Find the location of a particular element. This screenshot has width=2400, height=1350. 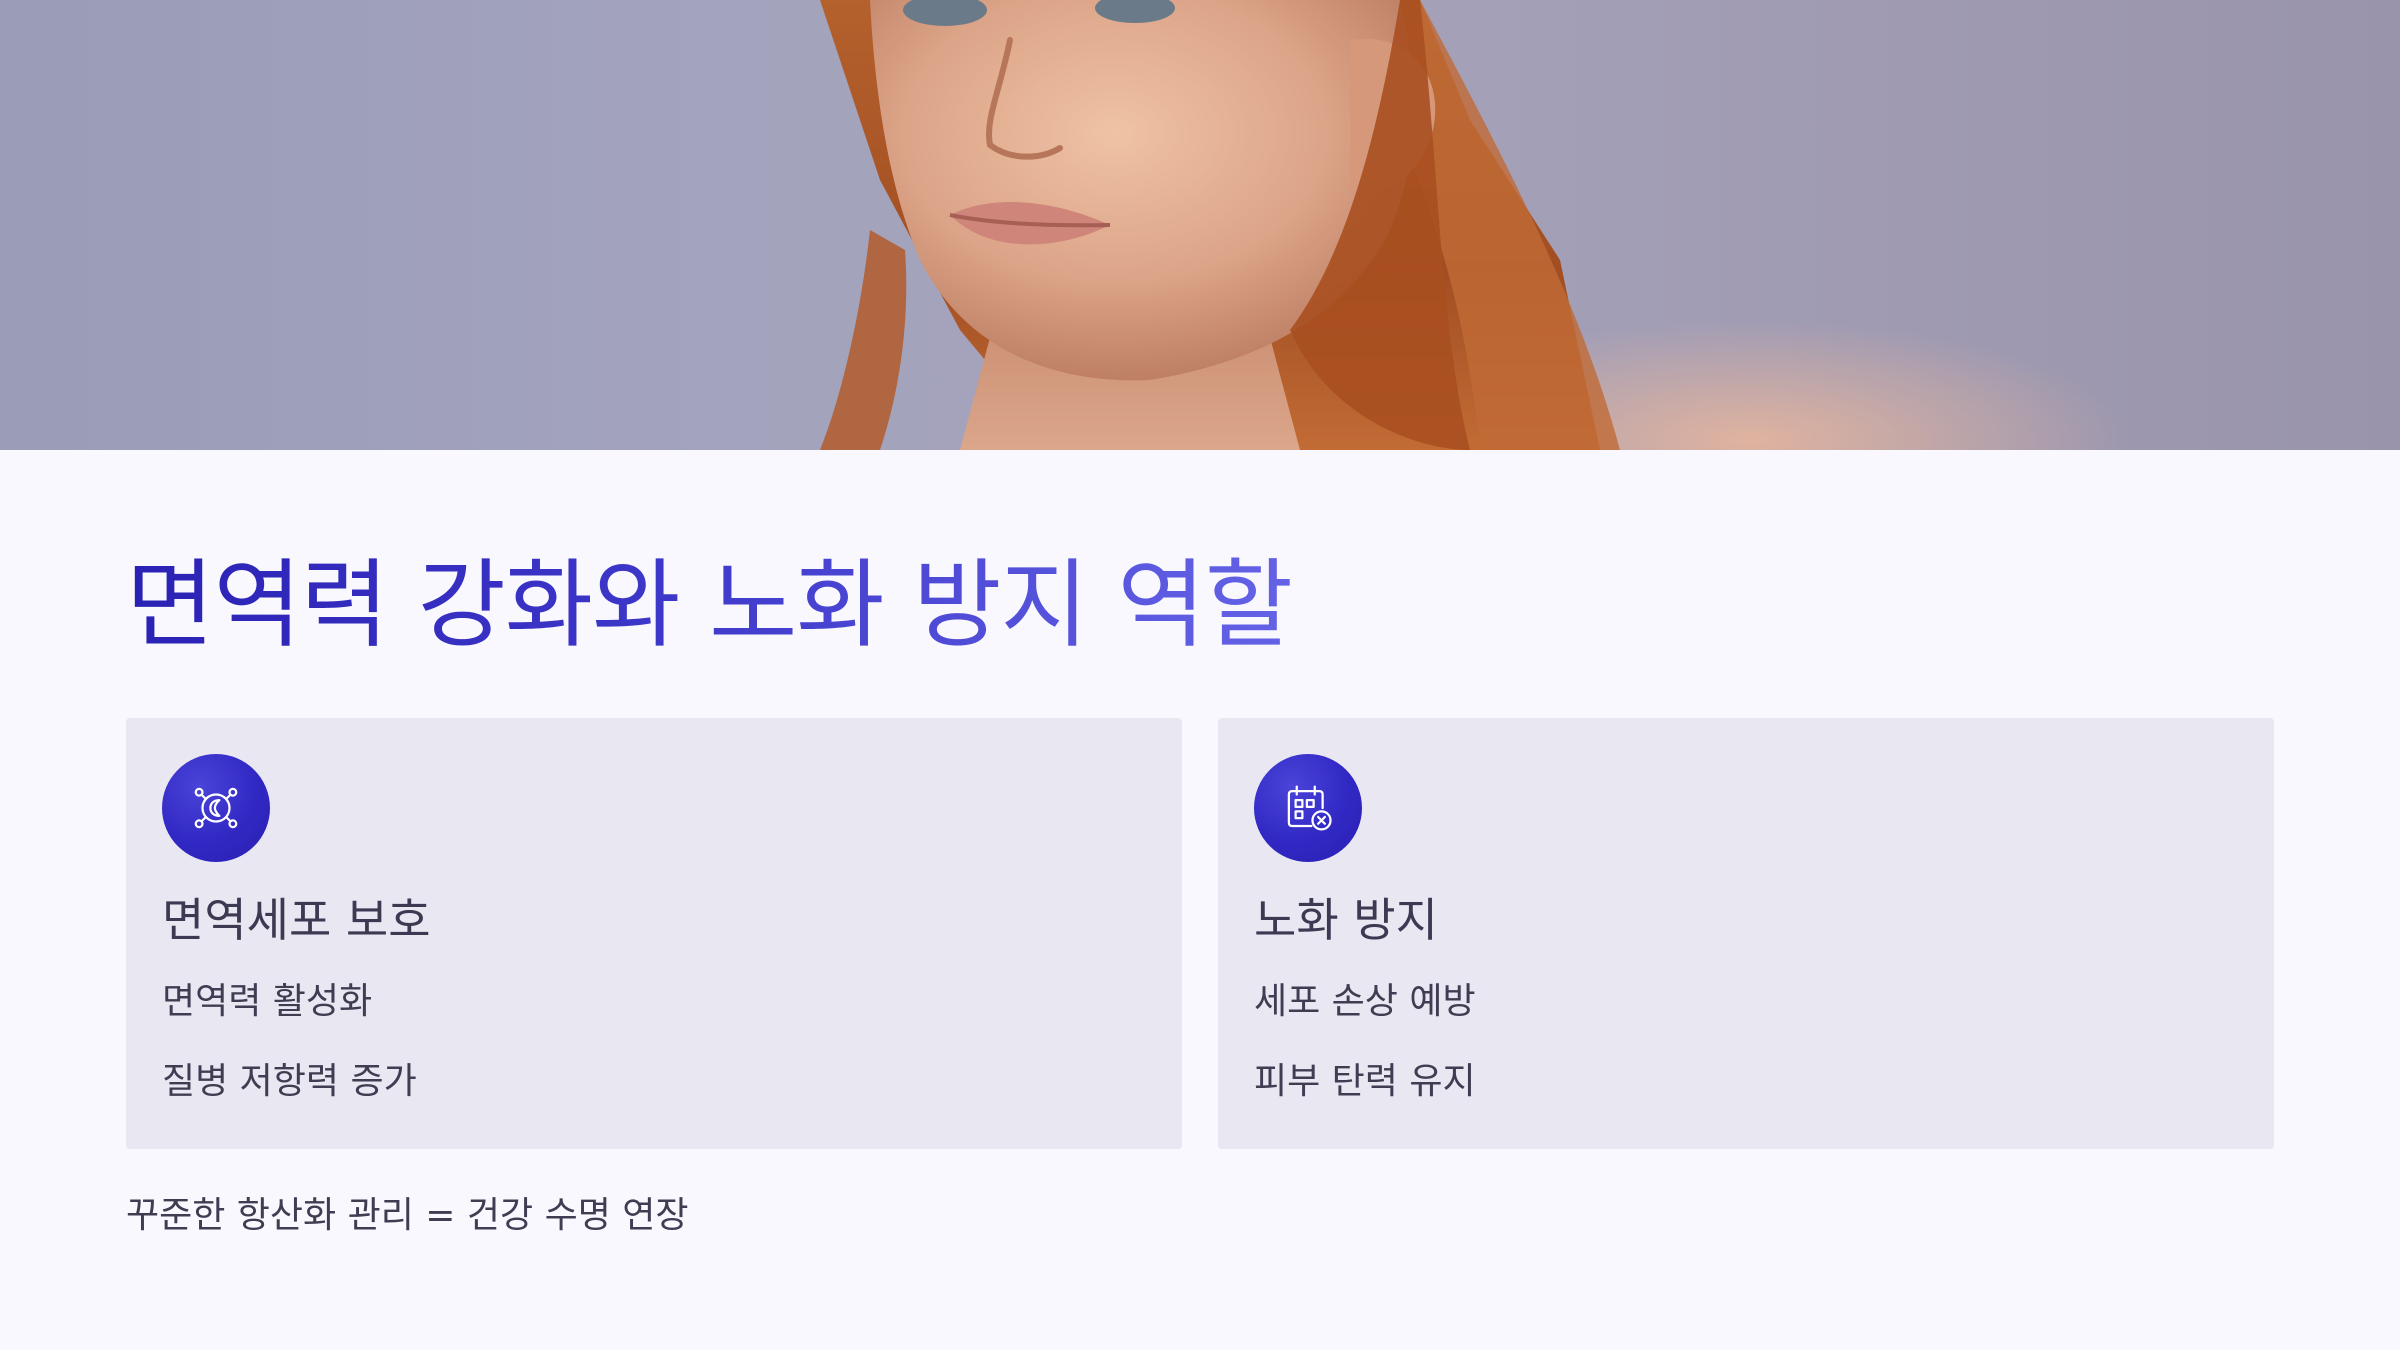

card-anti-aging: 노화 방지 세포 손상 예방 피부 탄력 유지 is located at coordinates (1746, 933).